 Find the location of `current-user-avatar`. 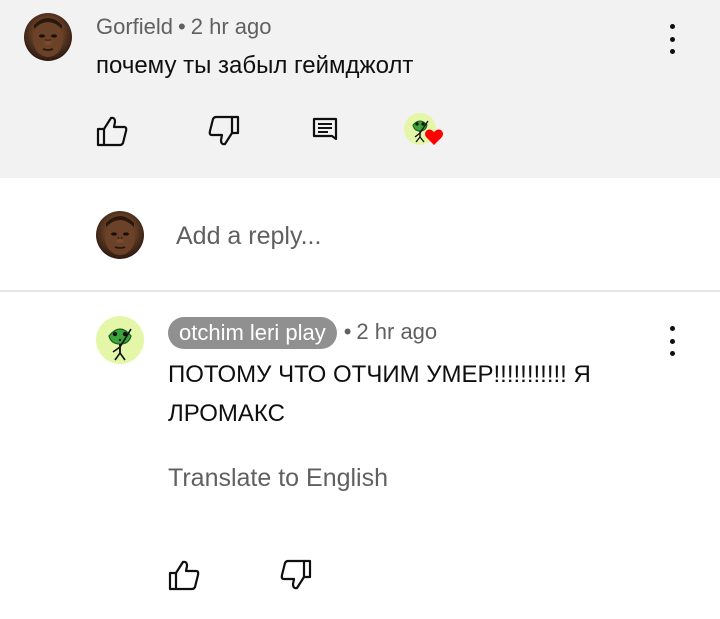

current-user-avatar is located at coordinates (120, 235).